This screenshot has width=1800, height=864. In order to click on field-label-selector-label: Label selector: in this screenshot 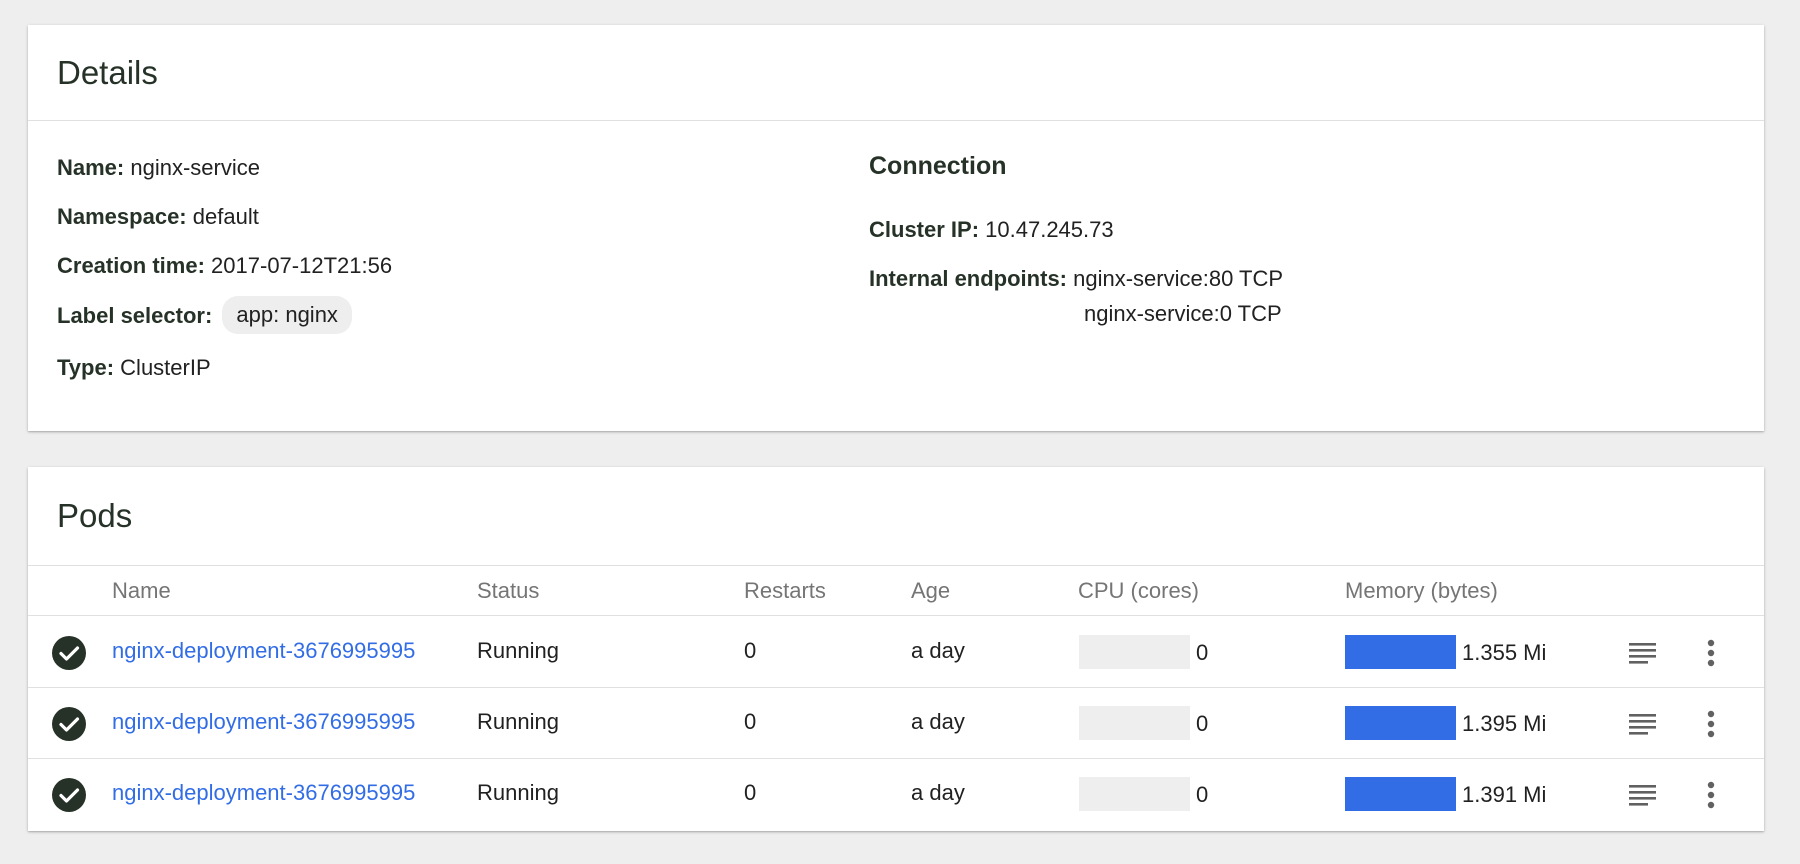, I will do `click(135, 315)`.